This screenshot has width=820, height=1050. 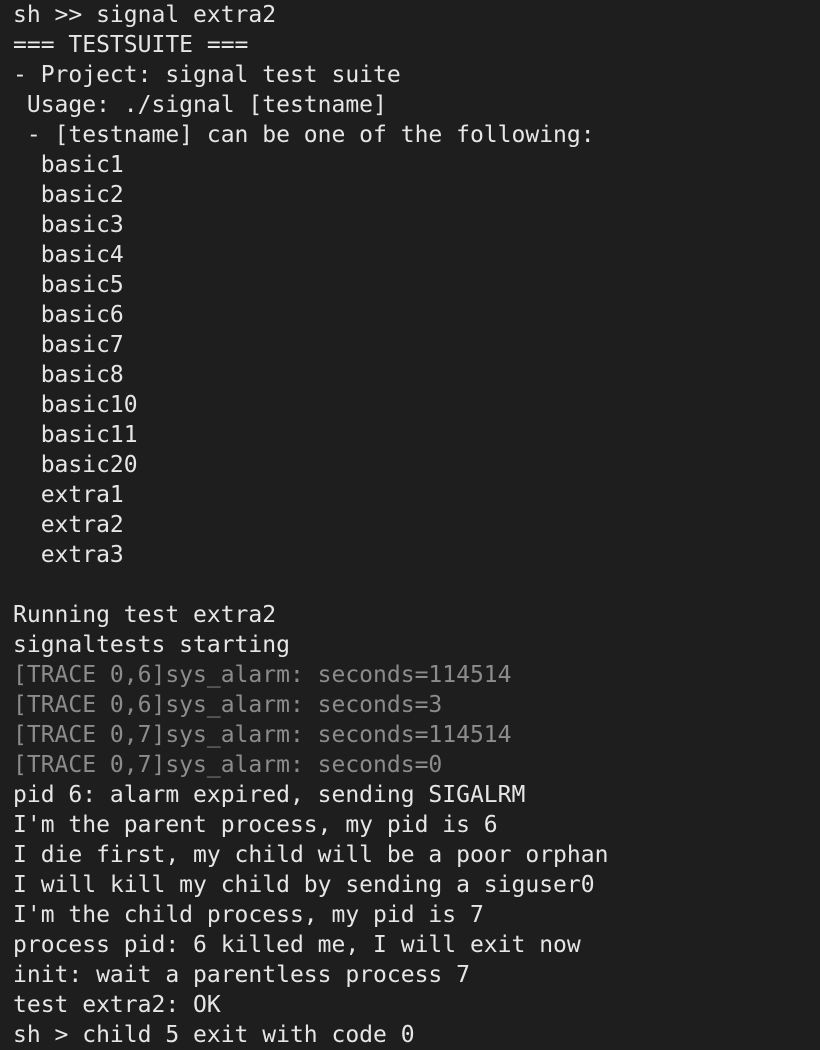 I want to click on output-line: basic2, so click(x=68, y=195).